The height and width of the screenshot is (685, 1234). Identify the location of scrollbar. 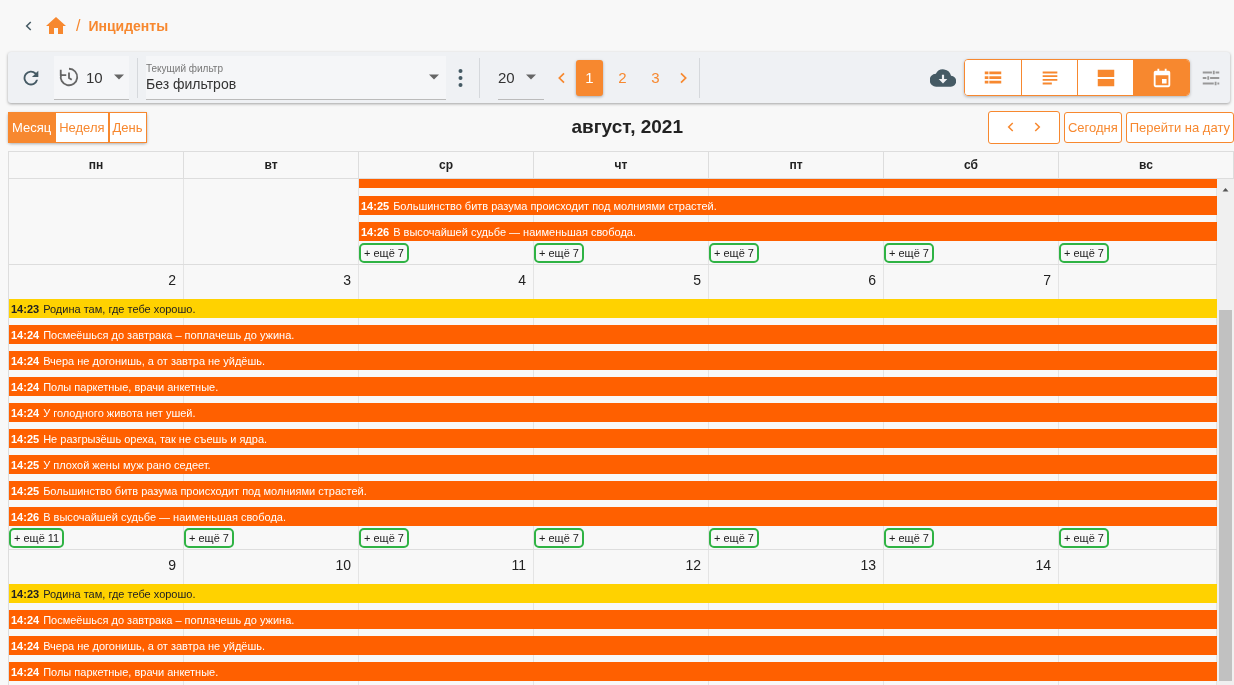
(1225, 432).